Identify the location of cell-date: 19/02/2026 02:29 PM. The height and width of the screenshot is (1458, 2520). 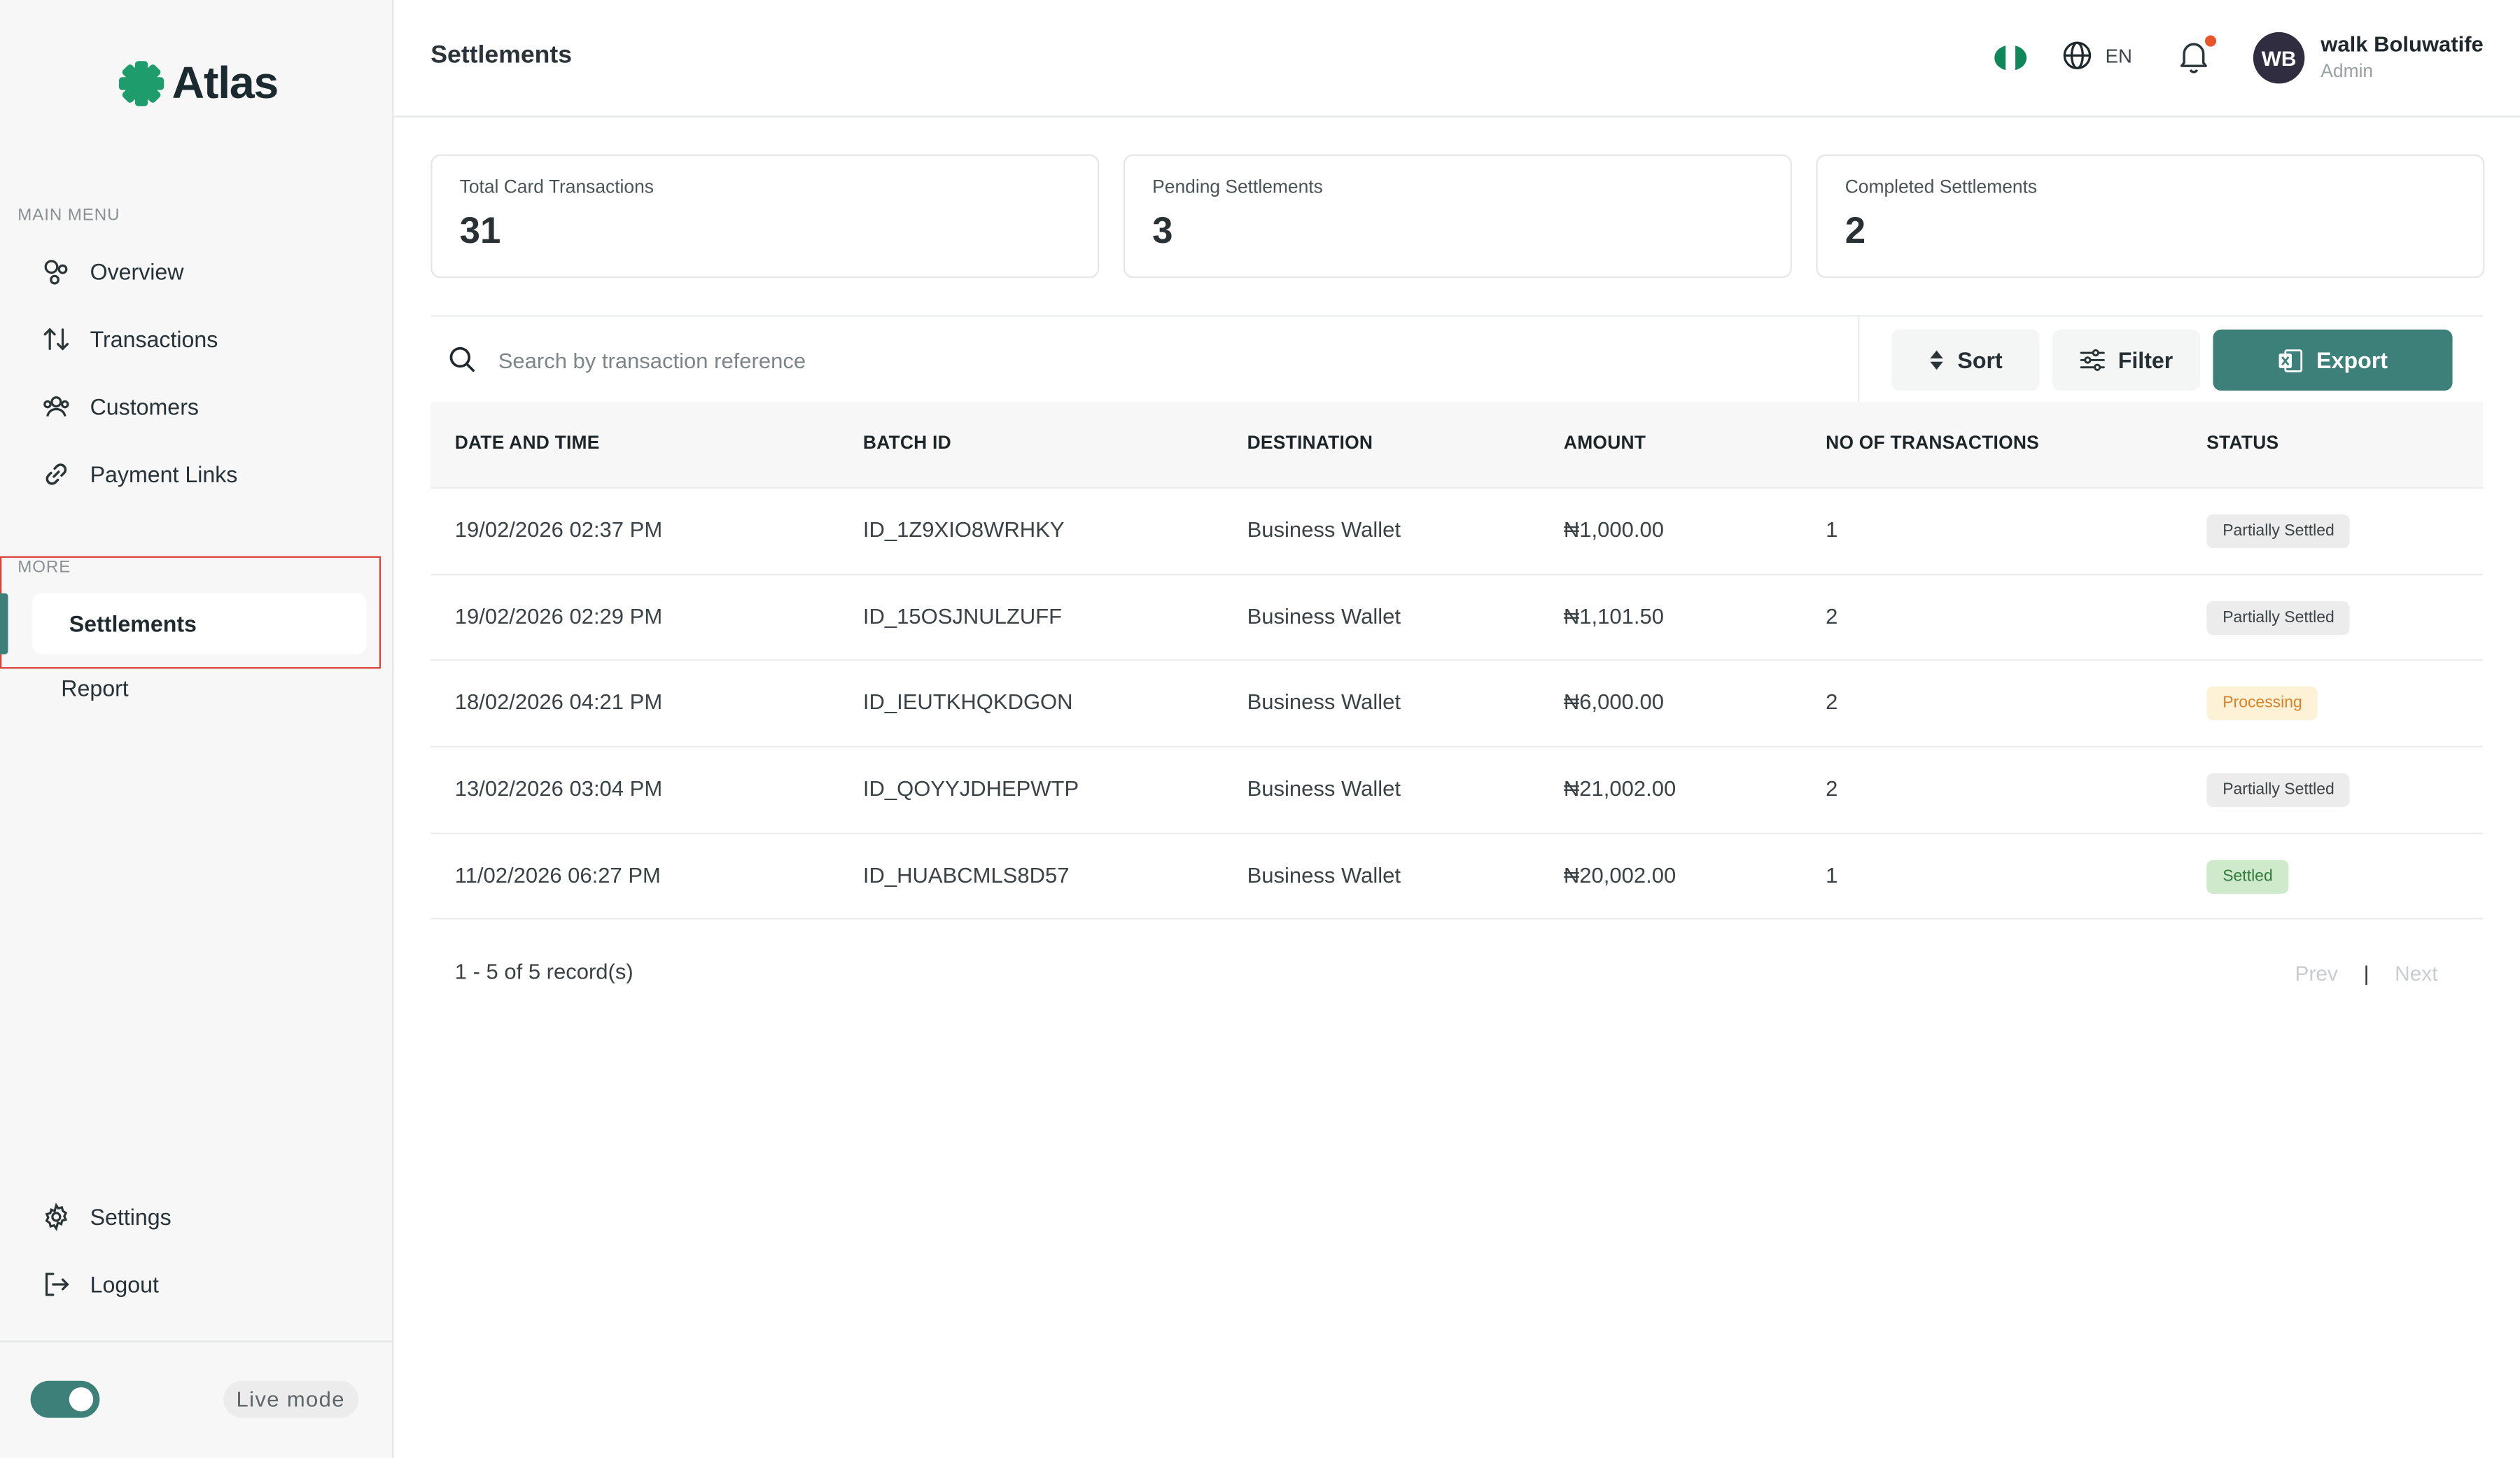
(558, 616).